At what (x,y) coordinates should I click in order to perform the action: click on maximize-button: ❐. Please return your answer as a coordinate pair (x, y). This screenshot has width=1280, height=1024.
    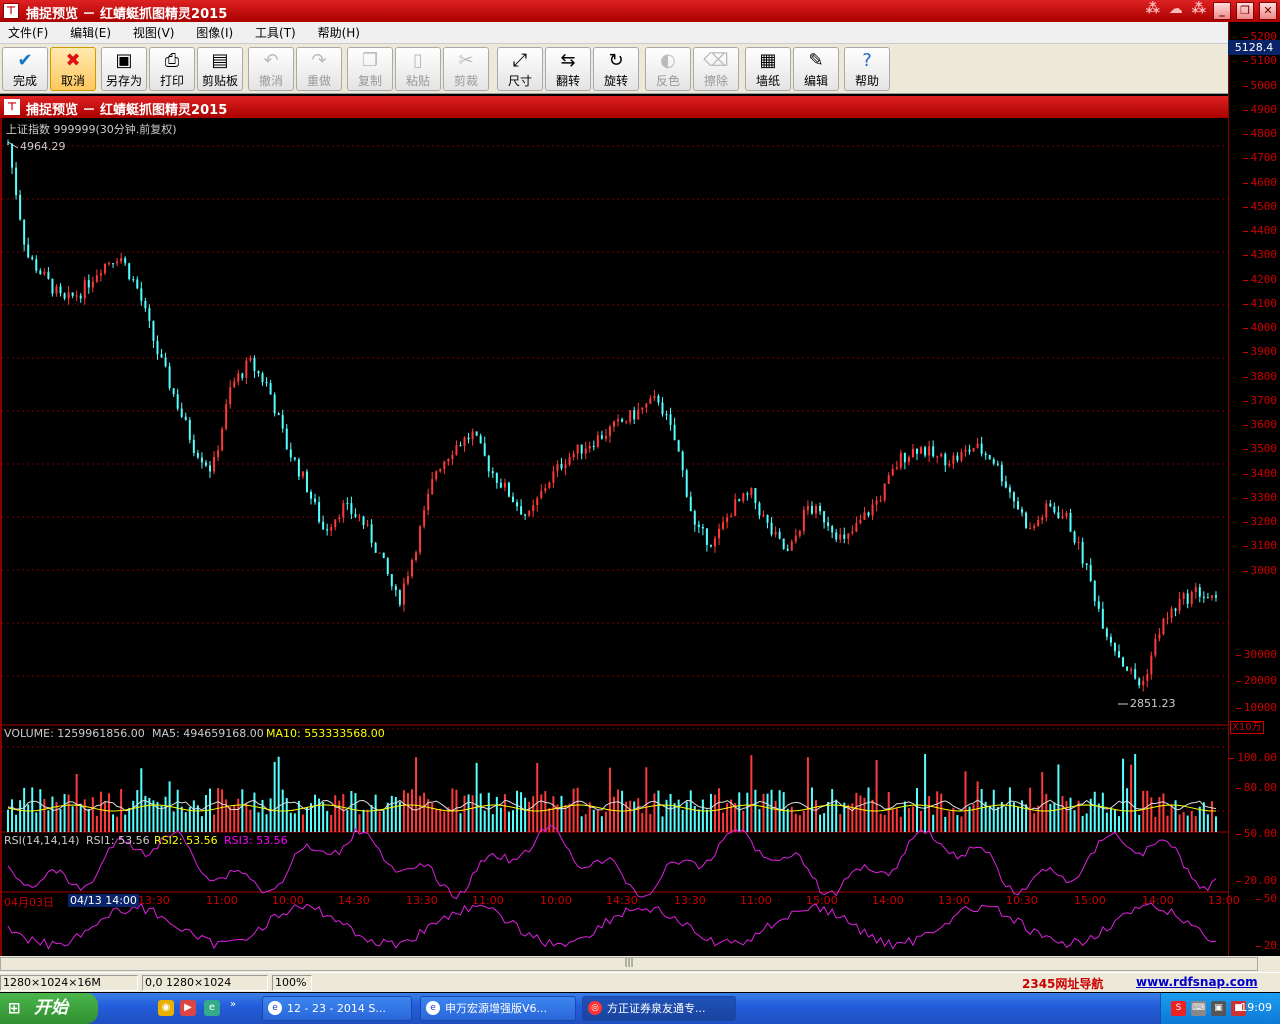
    Looking at the image, I should click on (1245, 11).